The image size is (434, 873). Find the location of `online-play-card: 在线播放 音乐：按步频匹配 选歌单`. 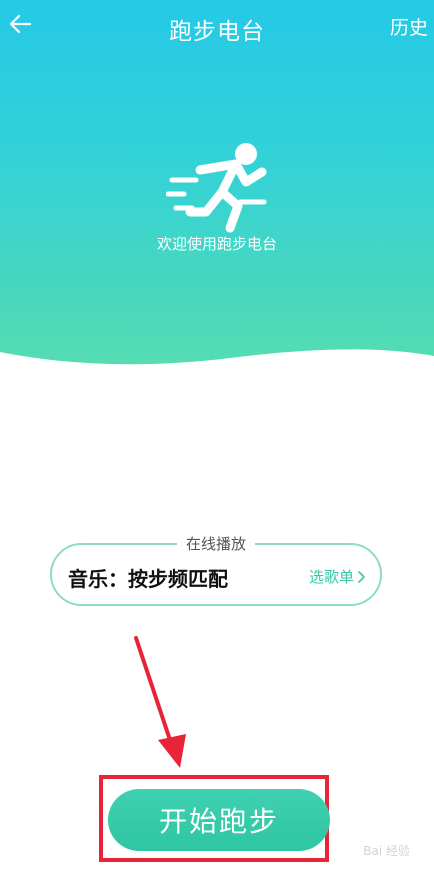

online-play-card: 在线播放 音乐：按步频匹配 选歌单 is located at coordinates (216, 569).